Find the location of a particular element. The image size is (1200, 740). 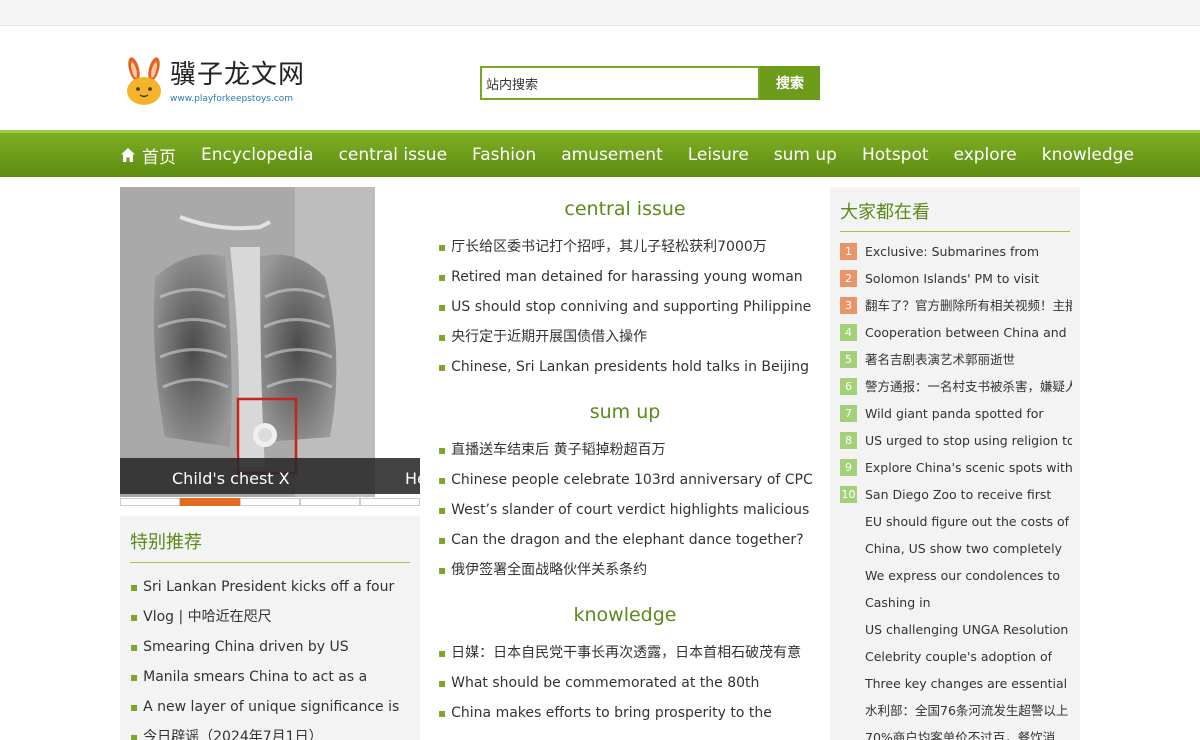

nav-item-leisure: Leisure is located at coordinates (718, 155).